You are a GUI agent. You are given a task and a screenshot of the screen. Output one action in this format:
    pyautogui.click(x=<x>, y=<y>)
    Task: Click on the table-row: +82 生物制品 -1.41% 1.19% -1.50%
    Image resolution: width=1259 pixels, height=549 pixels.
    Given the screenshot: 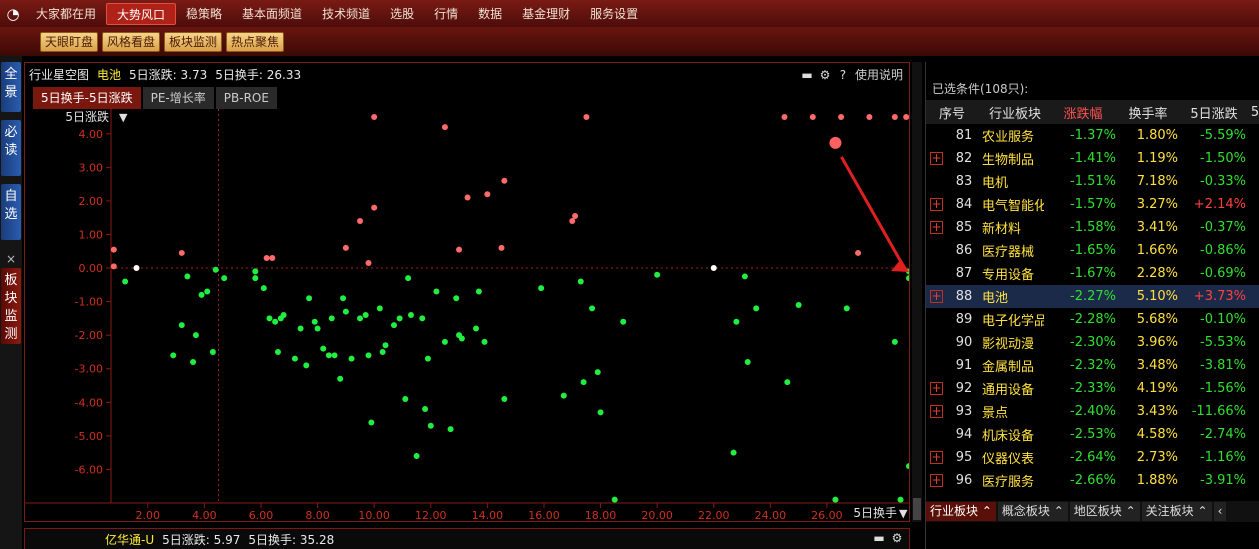 What is the action you would take?
    pyautogui.click(x=1092, y=158)
    